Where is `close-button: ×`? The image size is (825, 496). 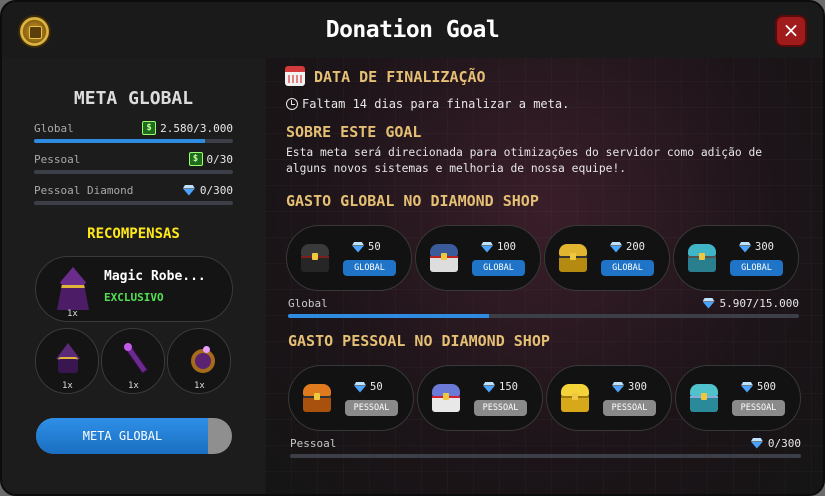
close-button: × is located at coordinates (791, 31).